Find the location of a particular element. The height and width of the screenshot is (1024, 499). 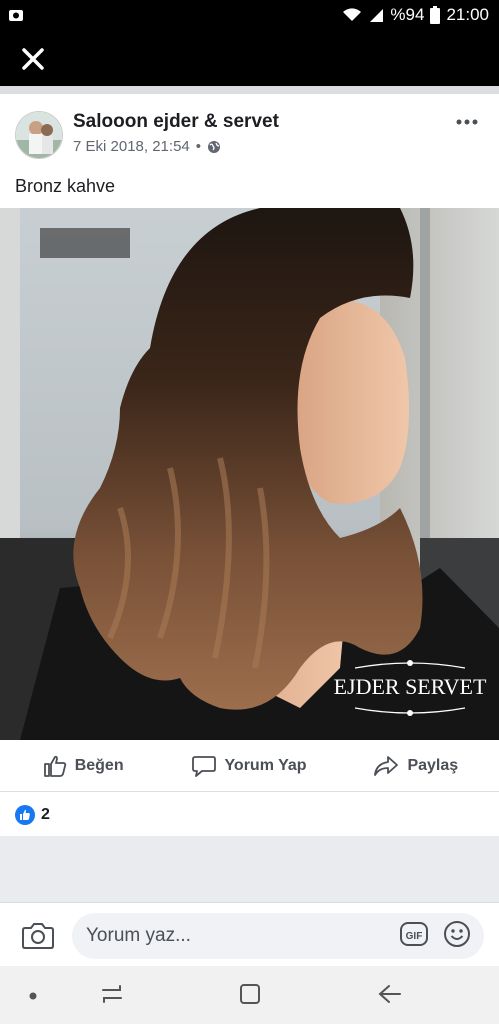

back-icon is located at coordinates (390, 994).